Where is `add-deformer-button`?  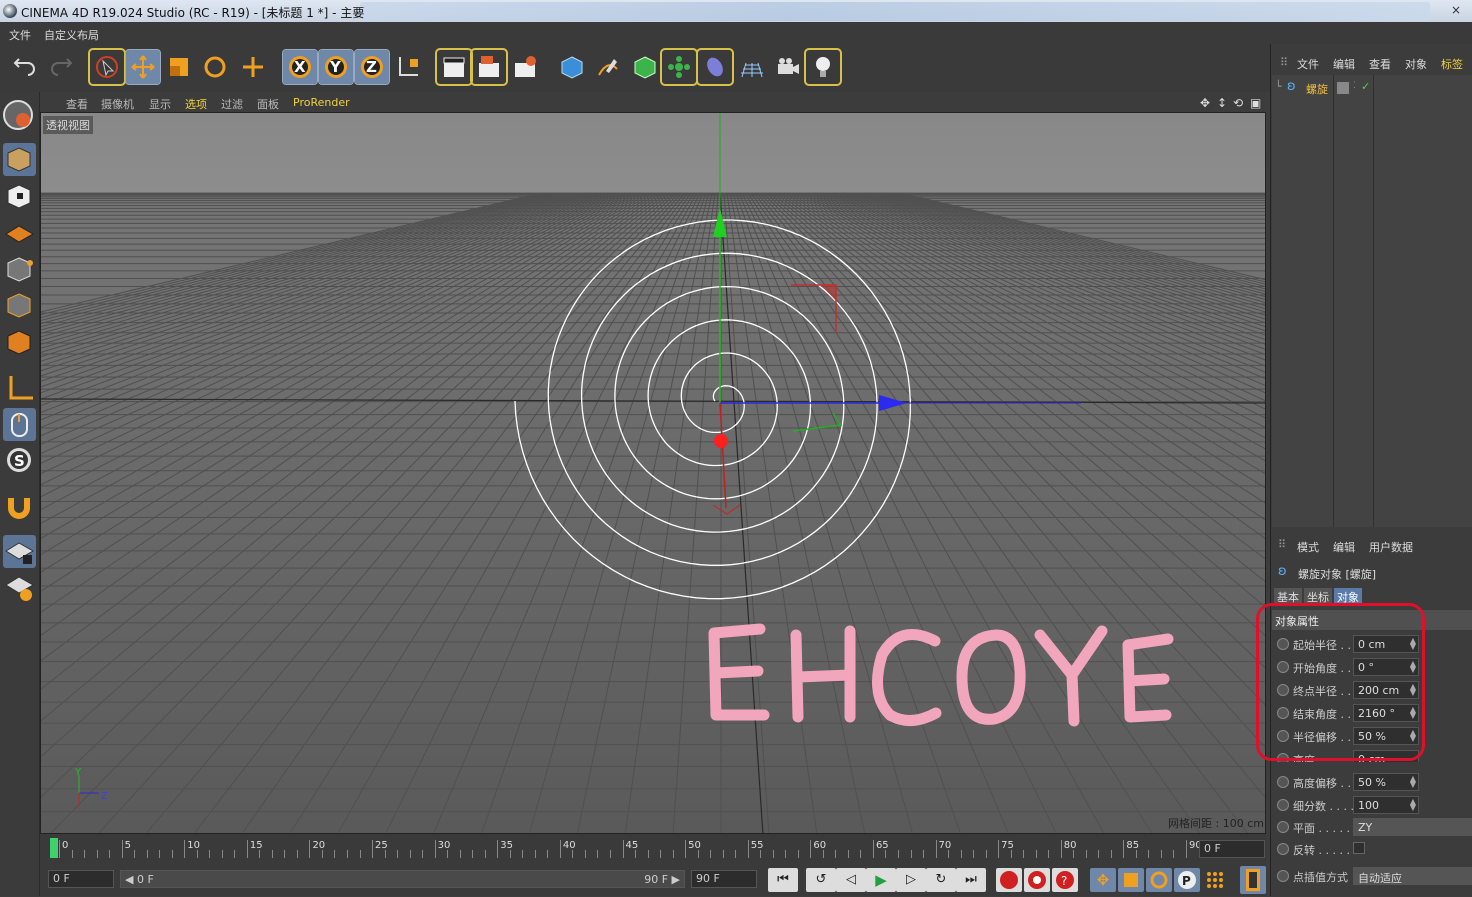 add-deformer-button is located at coordinates (715, 67).